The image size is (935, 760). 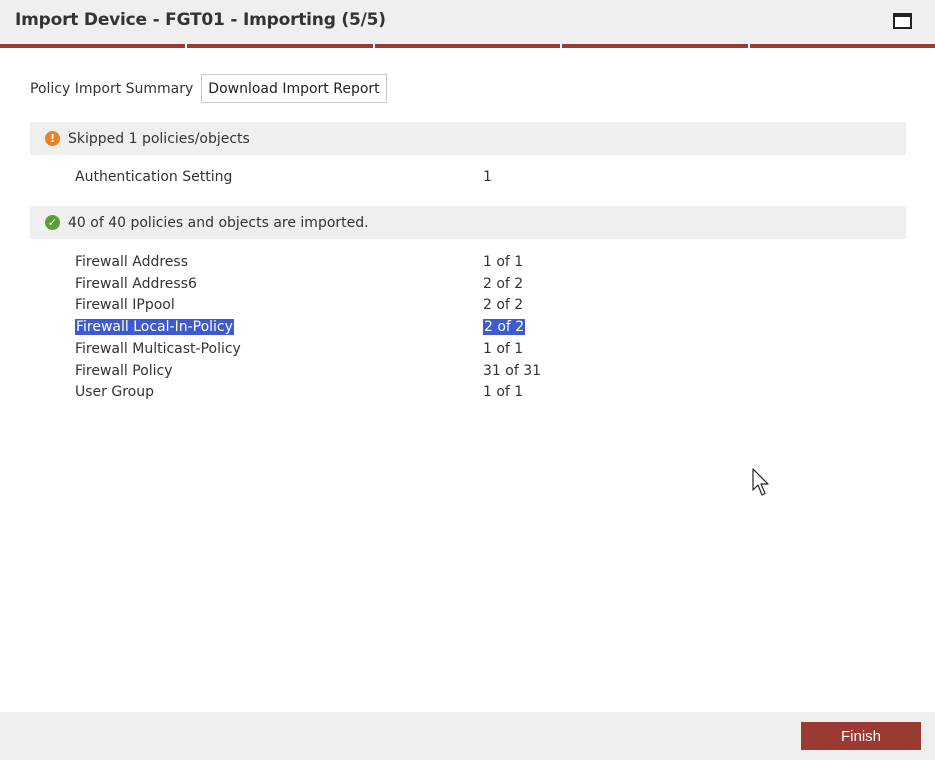 What do you see at coordinates (760, 482) in the screenshot?
I see `mouse-cursor-icon` at bounding box center [760, 482].